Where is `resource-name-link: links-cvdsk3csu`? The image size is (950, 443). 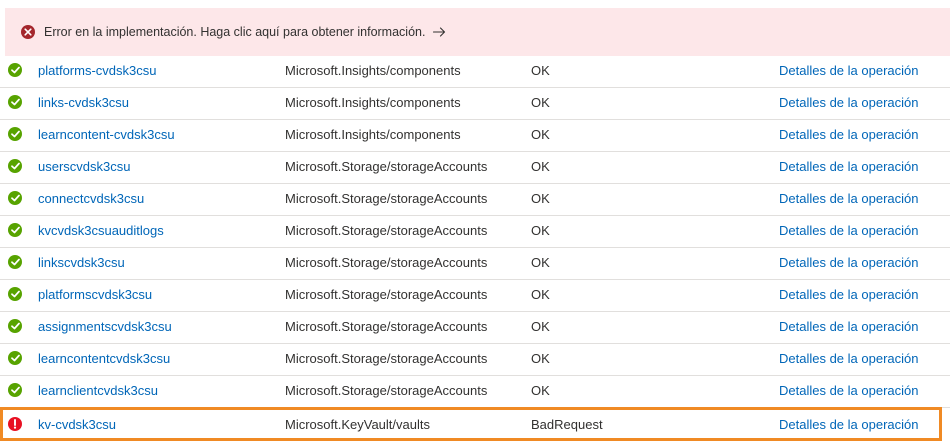
resource-name-link: links-cvdsk3csu is located at coordinates (83, 103).